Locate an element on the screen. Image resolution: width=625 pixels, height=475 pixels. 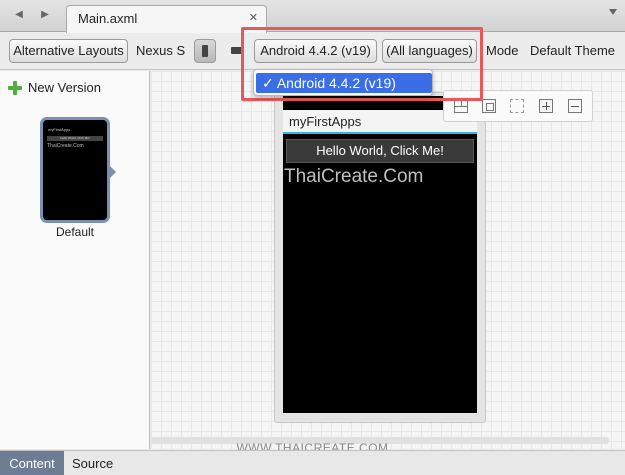
plus-icon is located at coordinates (15, 88).